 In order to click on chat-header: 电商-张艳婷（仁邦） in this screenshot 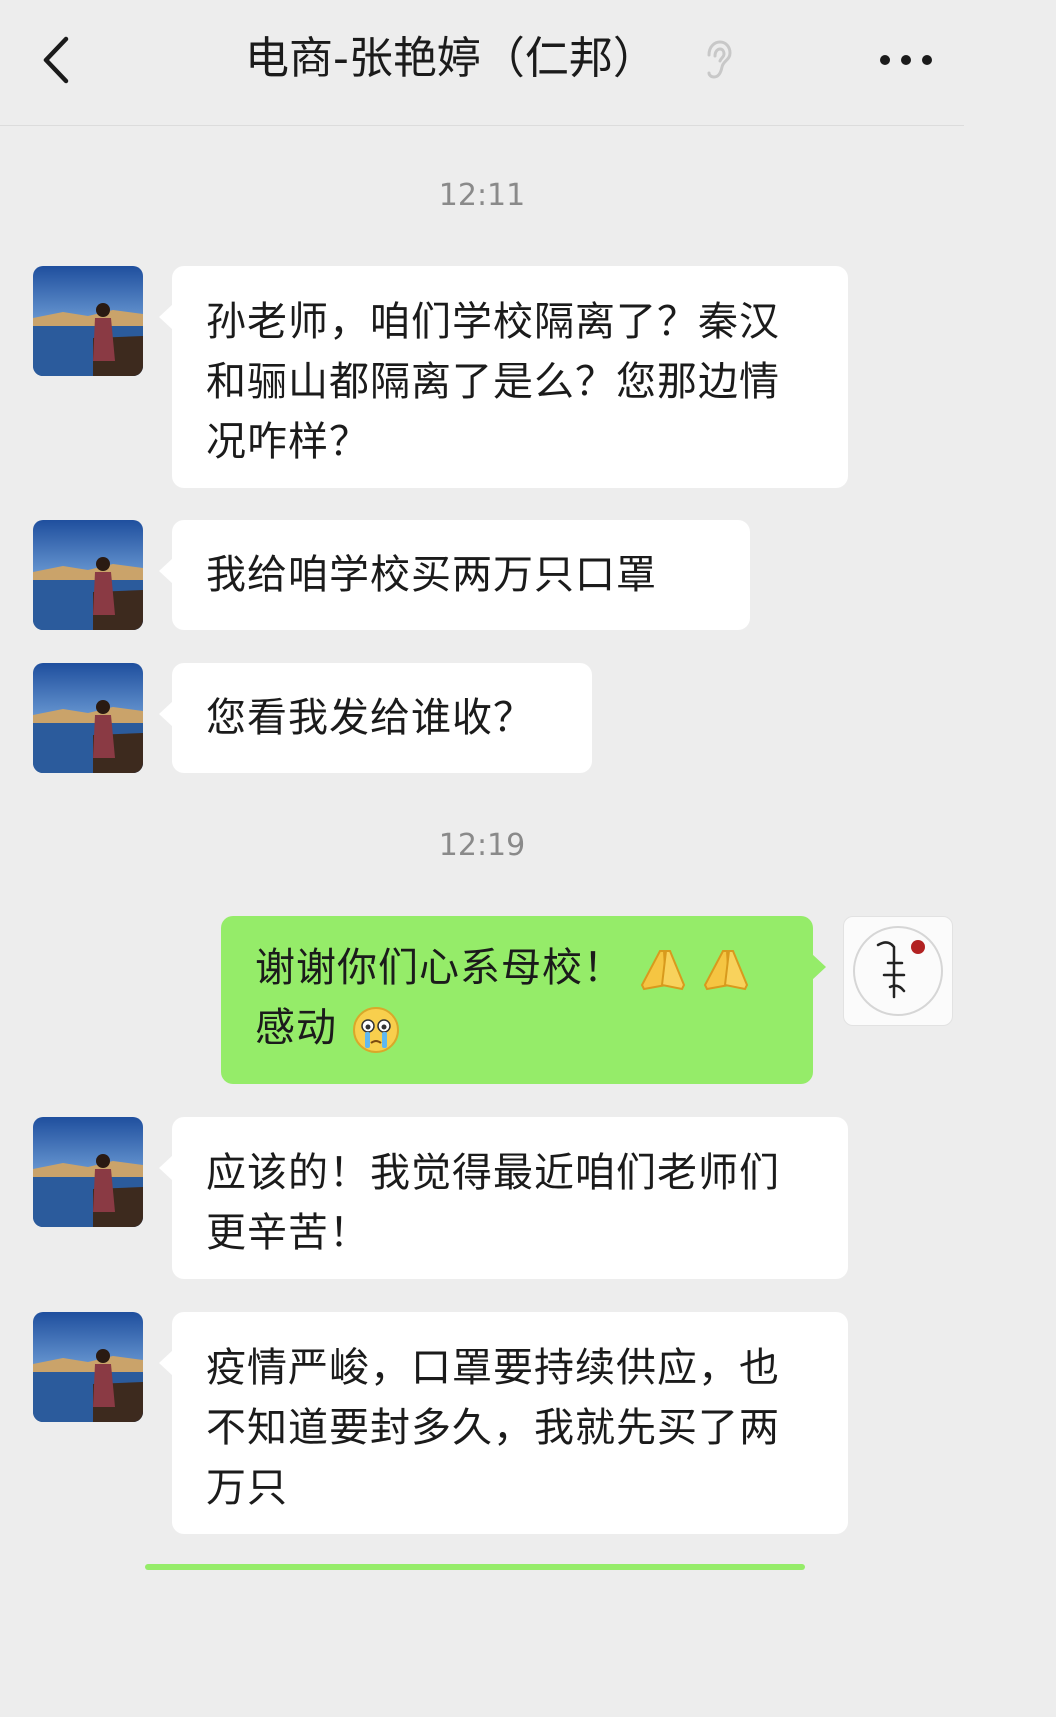, I will do `click(482, 63)`.